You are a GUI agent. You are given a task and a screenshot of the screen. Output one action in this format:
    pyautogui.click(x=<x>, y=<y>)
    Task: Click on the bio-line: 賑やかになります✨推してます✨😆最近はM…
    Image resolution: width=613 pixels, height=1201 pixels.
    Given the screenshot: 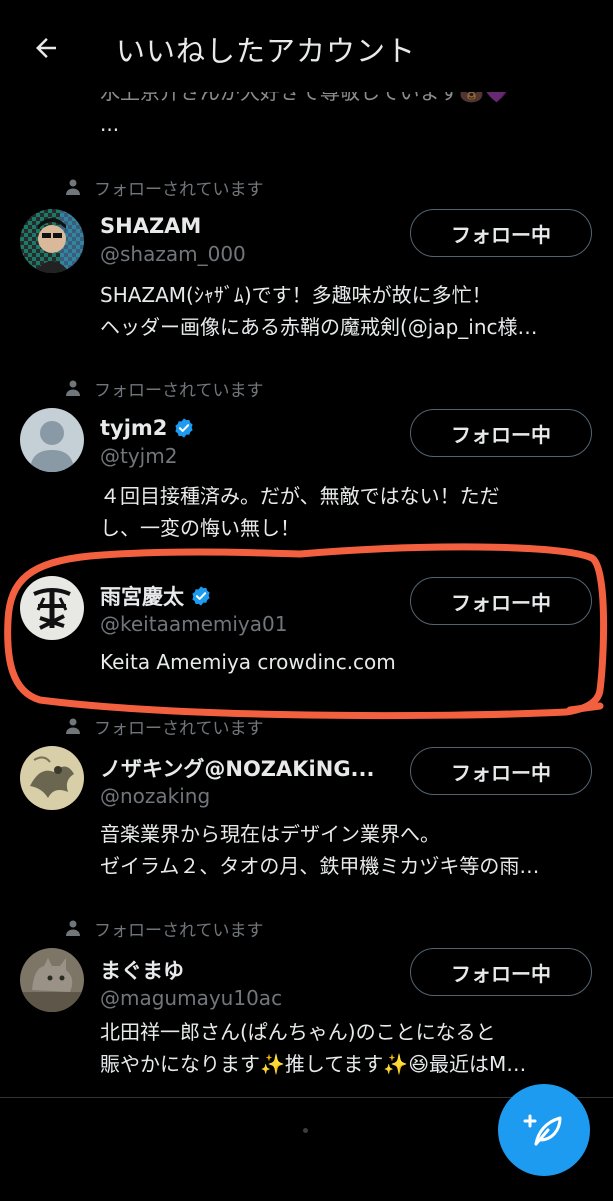 What is the action you would take?
    pyautogui.click(x=313, y=1064)
    